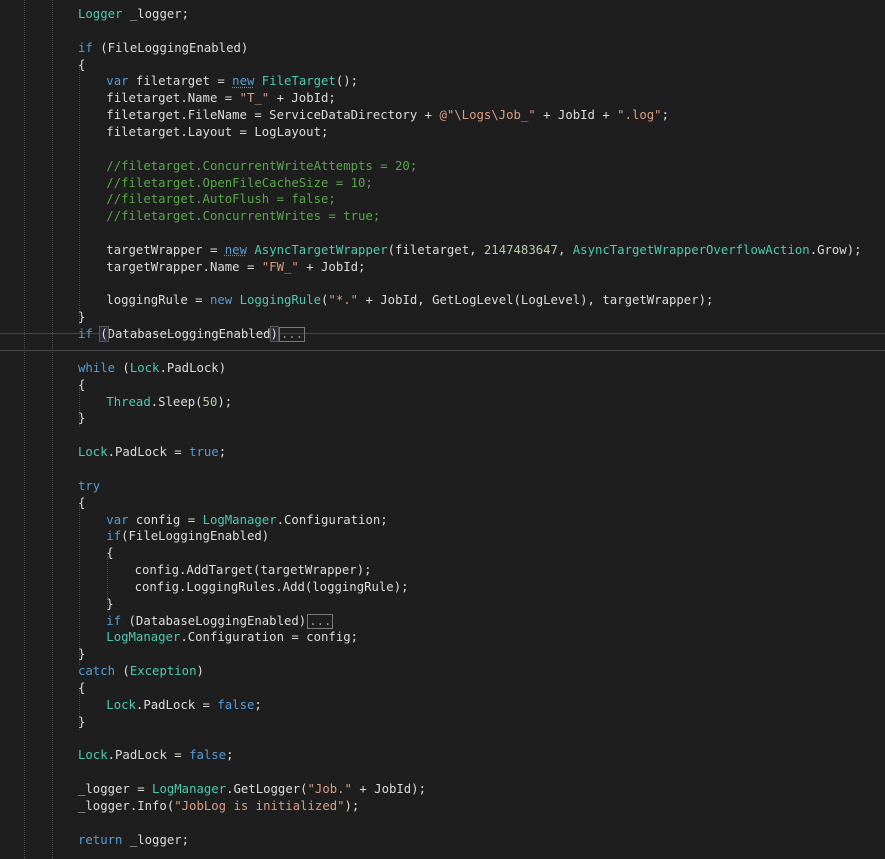  What do you see at coordinates (442, 587) in the screenshot?
I see `code-line: config.LoggingRules.Add(loggingRule);` at bounding box center [442, 587].